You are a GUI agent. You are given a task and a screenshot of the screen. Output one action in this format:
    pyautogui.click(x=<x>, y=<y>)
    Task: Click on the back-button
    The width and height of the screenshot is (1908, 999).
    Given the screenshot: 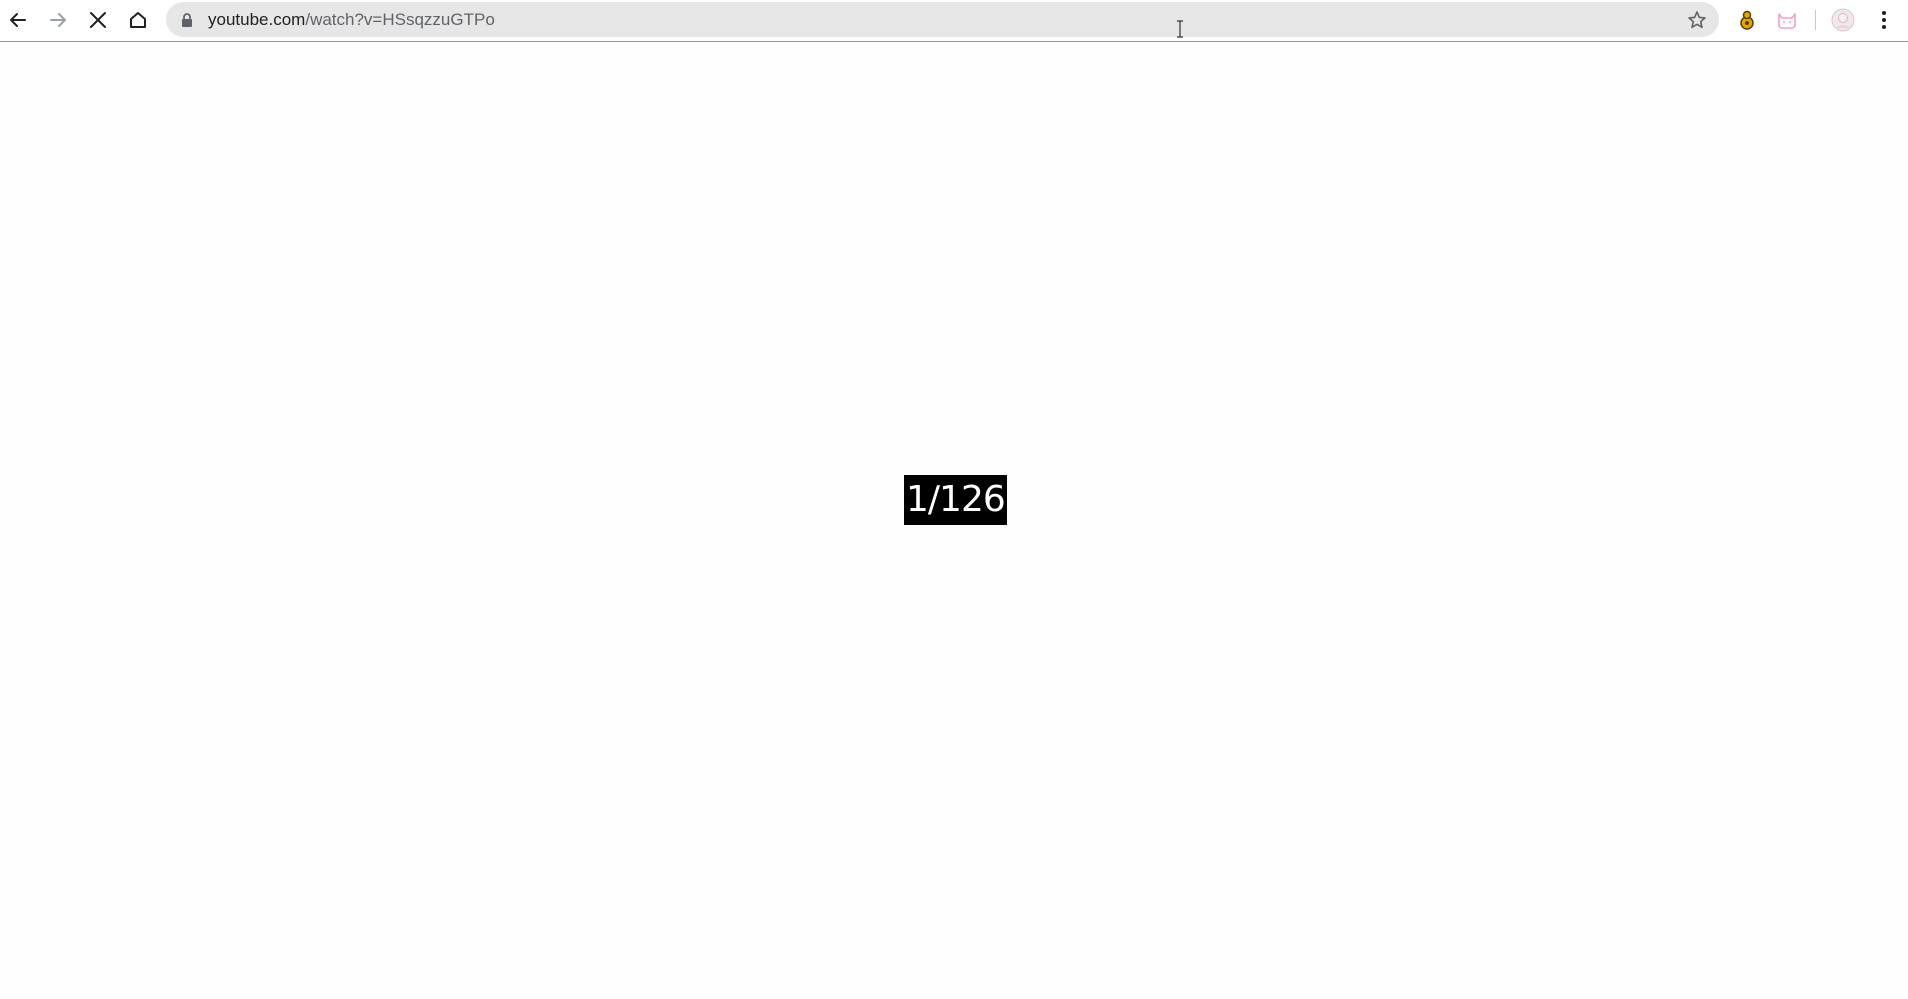 What is the action you would take?
    pyautogui.click(x=18, y=20)
    